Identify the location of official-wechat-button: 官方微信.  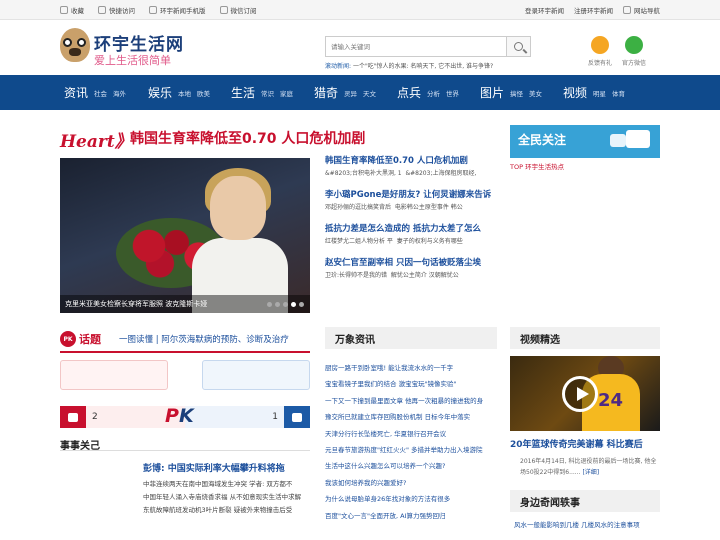
(634, 51).